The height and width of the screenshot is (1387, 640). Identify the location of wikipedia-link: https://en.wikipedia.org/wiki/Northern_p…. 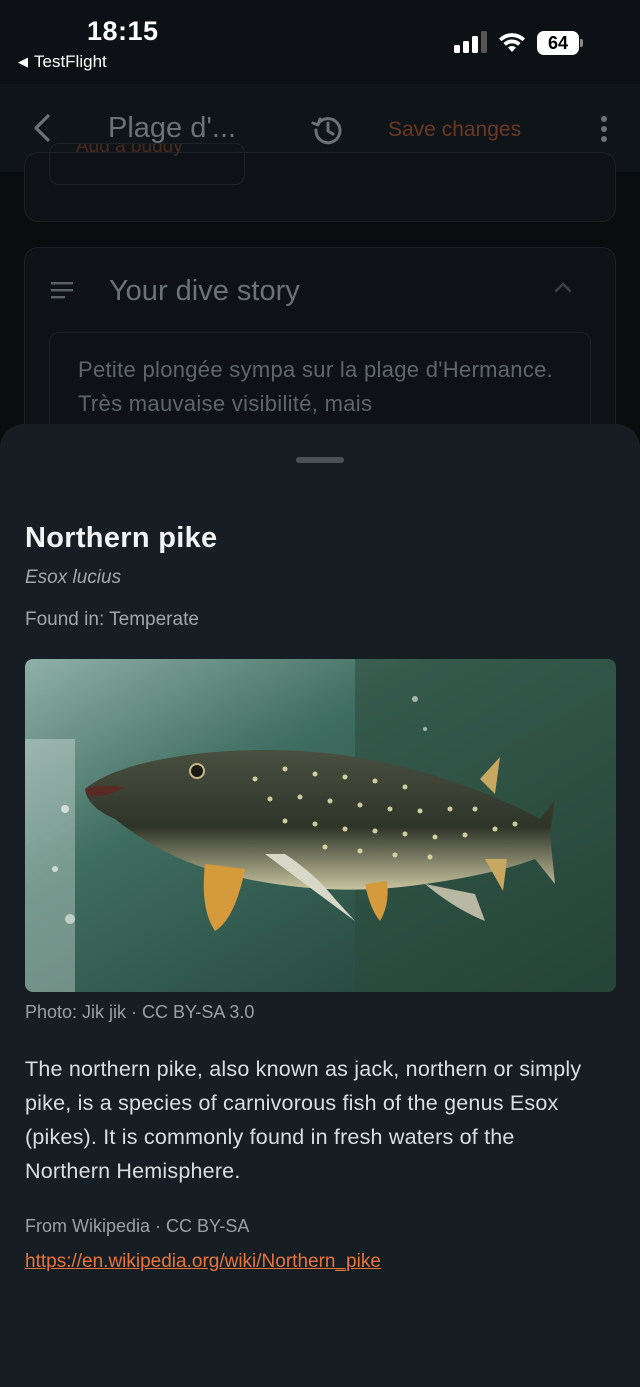
(203, 1262).